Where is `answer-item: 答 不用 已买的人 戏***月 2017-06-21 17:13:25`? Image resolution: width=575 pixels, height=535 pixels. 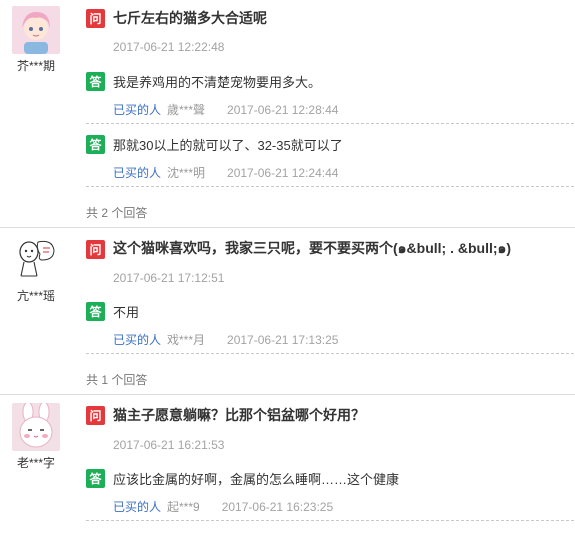
answer-item: 答 不用 已买的人 戏***月 2017-06-21 17:13:25 is located at coordinates (330, 323).